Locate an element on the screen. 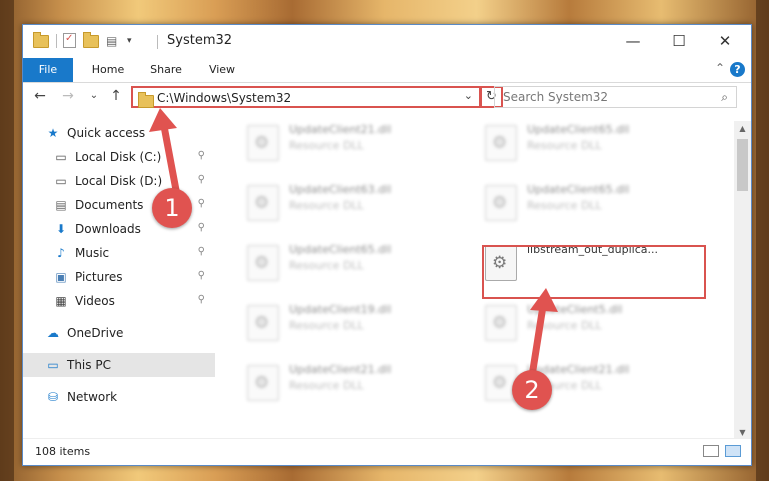 The image size is (769, 481). sidebar-item-onedrive: ☁ OneDrive is located at coordinates (119, 333).